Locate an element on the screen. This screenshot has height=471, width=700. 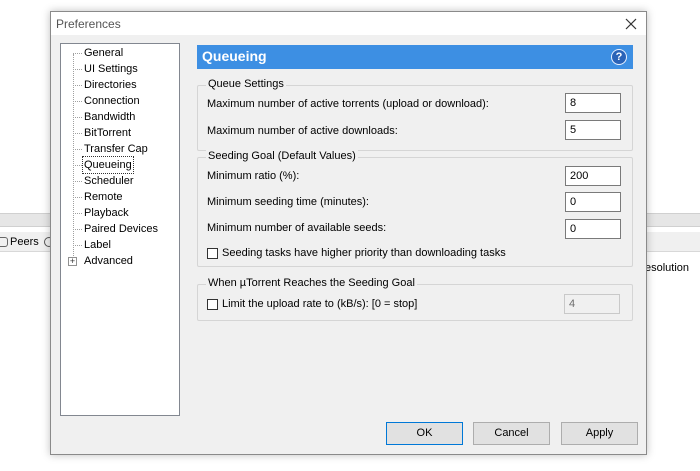
tree-item-scheduler: Scheduler is located at coordinates (109, 181).